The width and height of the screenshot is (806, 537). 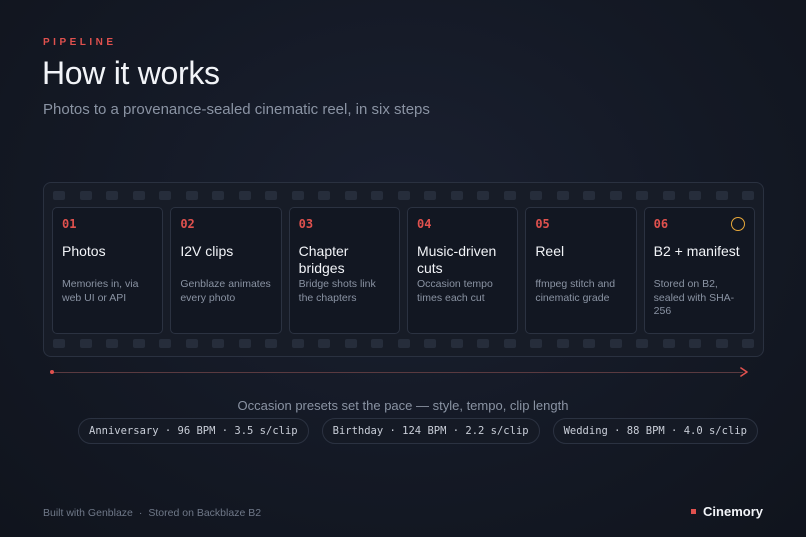 I want to click on section-eyebrow: PIPELINE, so click(x=80, y=42).